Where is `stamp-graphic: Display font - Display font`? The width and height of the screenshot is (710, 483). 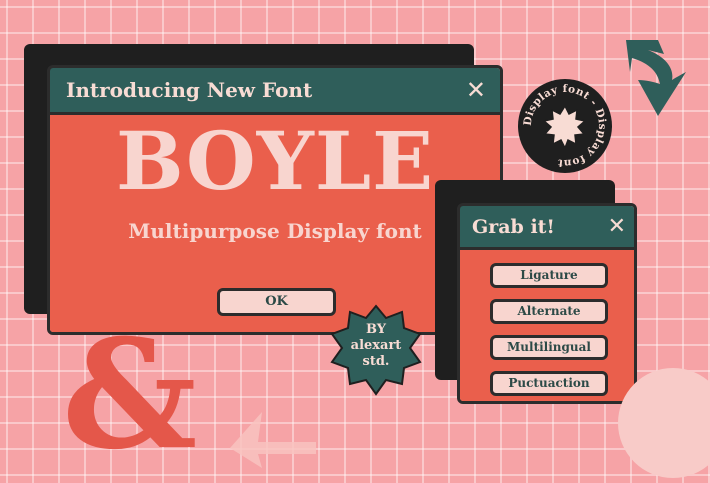
stamp-graphic: Display font - Display font is located at coordinates (565, 126).